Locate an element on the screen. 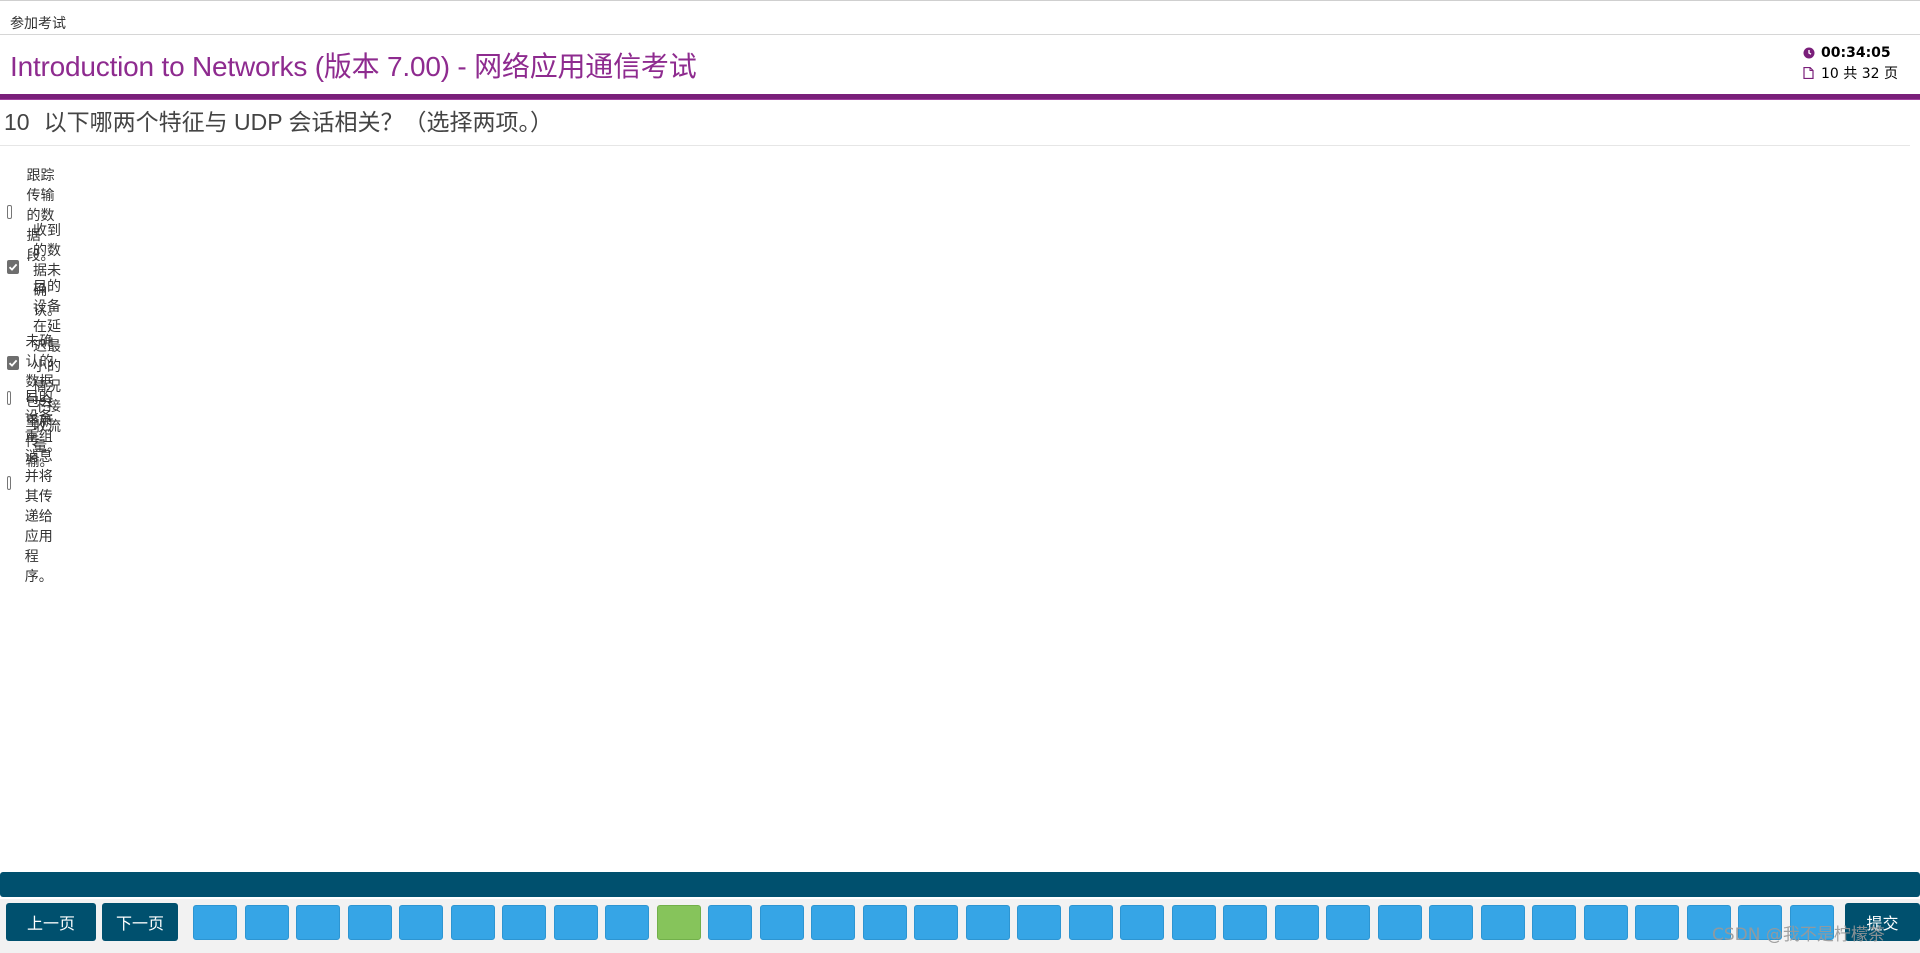 The image size is (1920, 953). answer-option: 目的设备重组消息并将其传递给应用程序。 is located at coordinates (35, 484).